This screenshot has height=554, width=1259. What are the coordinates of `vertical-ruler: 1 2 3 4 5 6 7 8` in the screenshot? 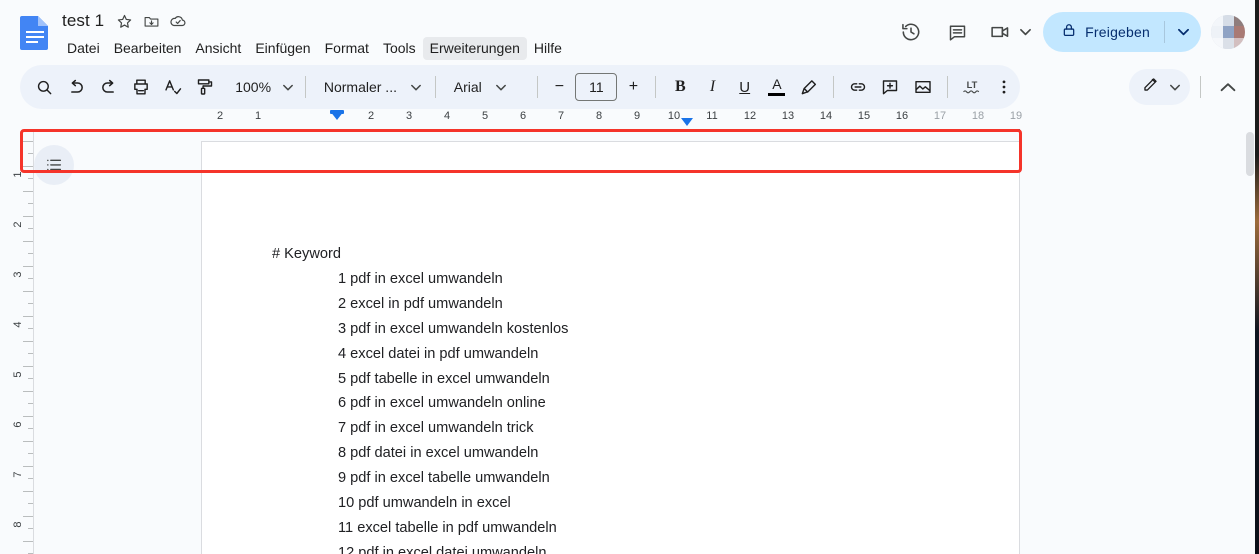 It's located at (17, 342).